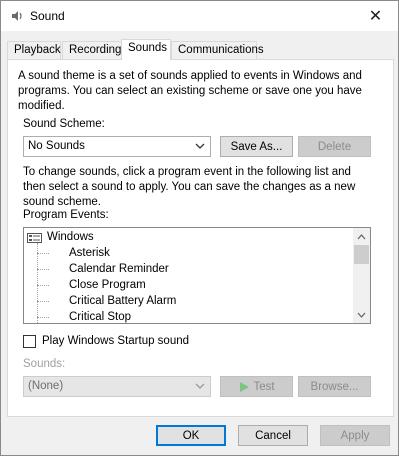  Describe the element at coordinates (245, 386) in the screenshot. I see `play-icon` at that location.